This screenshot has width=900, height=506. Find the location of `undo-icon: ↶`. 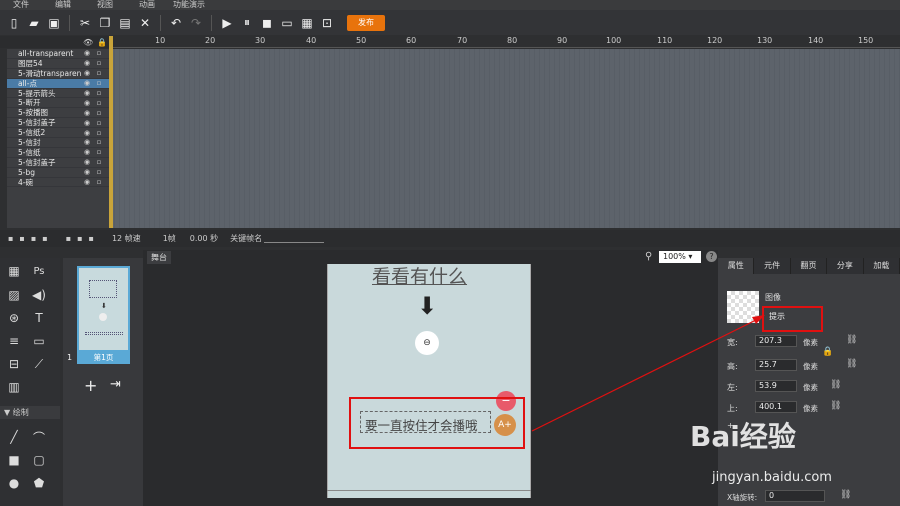

undo-icon: ↶ is located at coordinates (176, 23).